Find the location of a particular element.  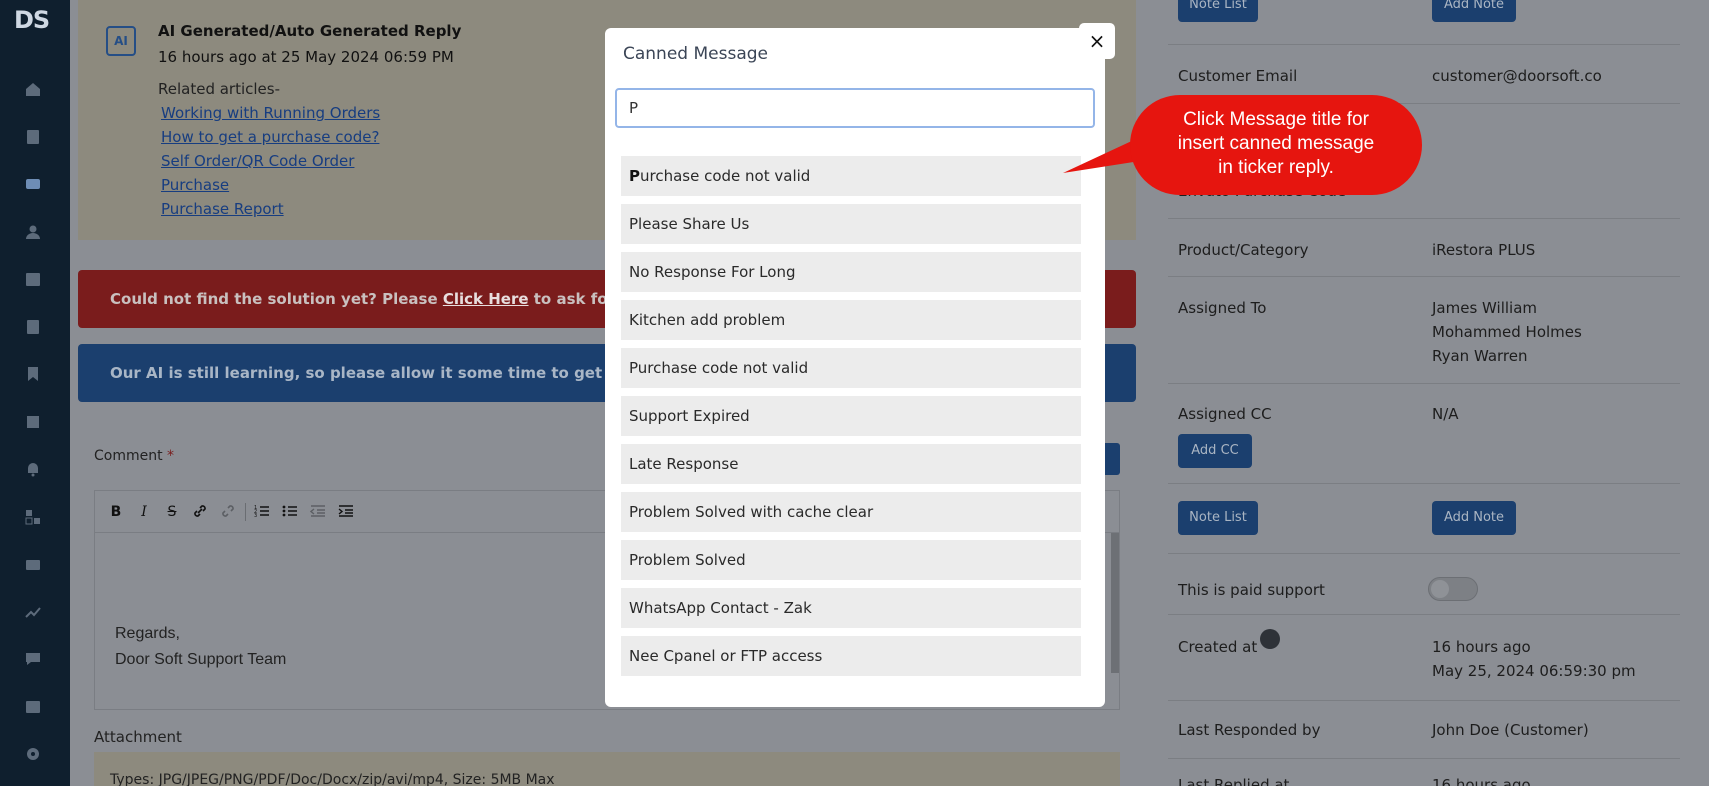

assignee: Mohammed Holmes is located at coordinates (1507, 332).